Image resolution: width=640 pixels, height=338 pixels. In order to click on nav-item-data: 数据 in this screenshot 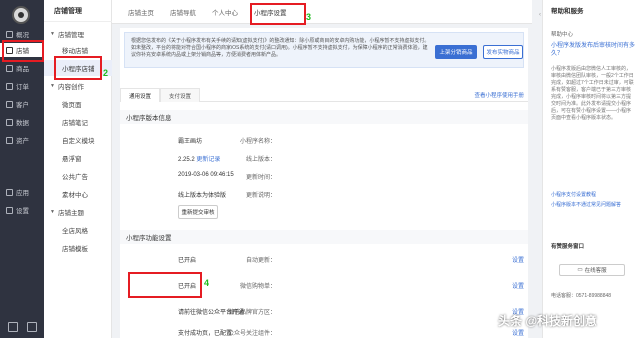, I will do `click(22, 122)`.